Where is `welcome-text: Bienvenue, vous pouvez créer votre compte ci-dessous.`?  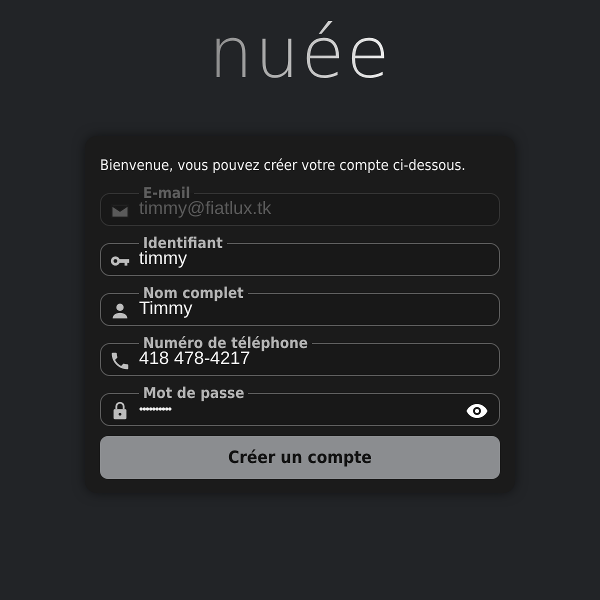
welcome-text: Bienvenue, vous pouvez créer votre compte ci-dessous. is located at coordinates (283, 166).